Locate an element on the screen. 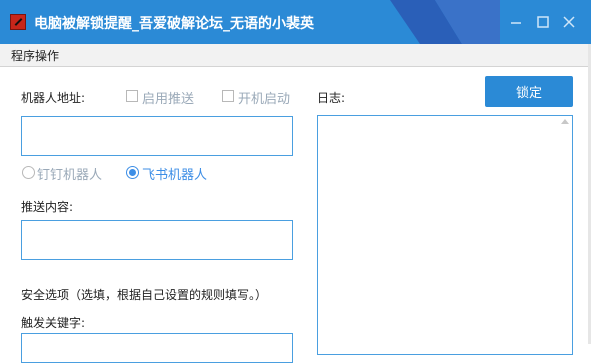 This screenshot has height=363, width=591. dingtalk-robot-label: 钉钉机器人 is located at coordinates (69, 173).